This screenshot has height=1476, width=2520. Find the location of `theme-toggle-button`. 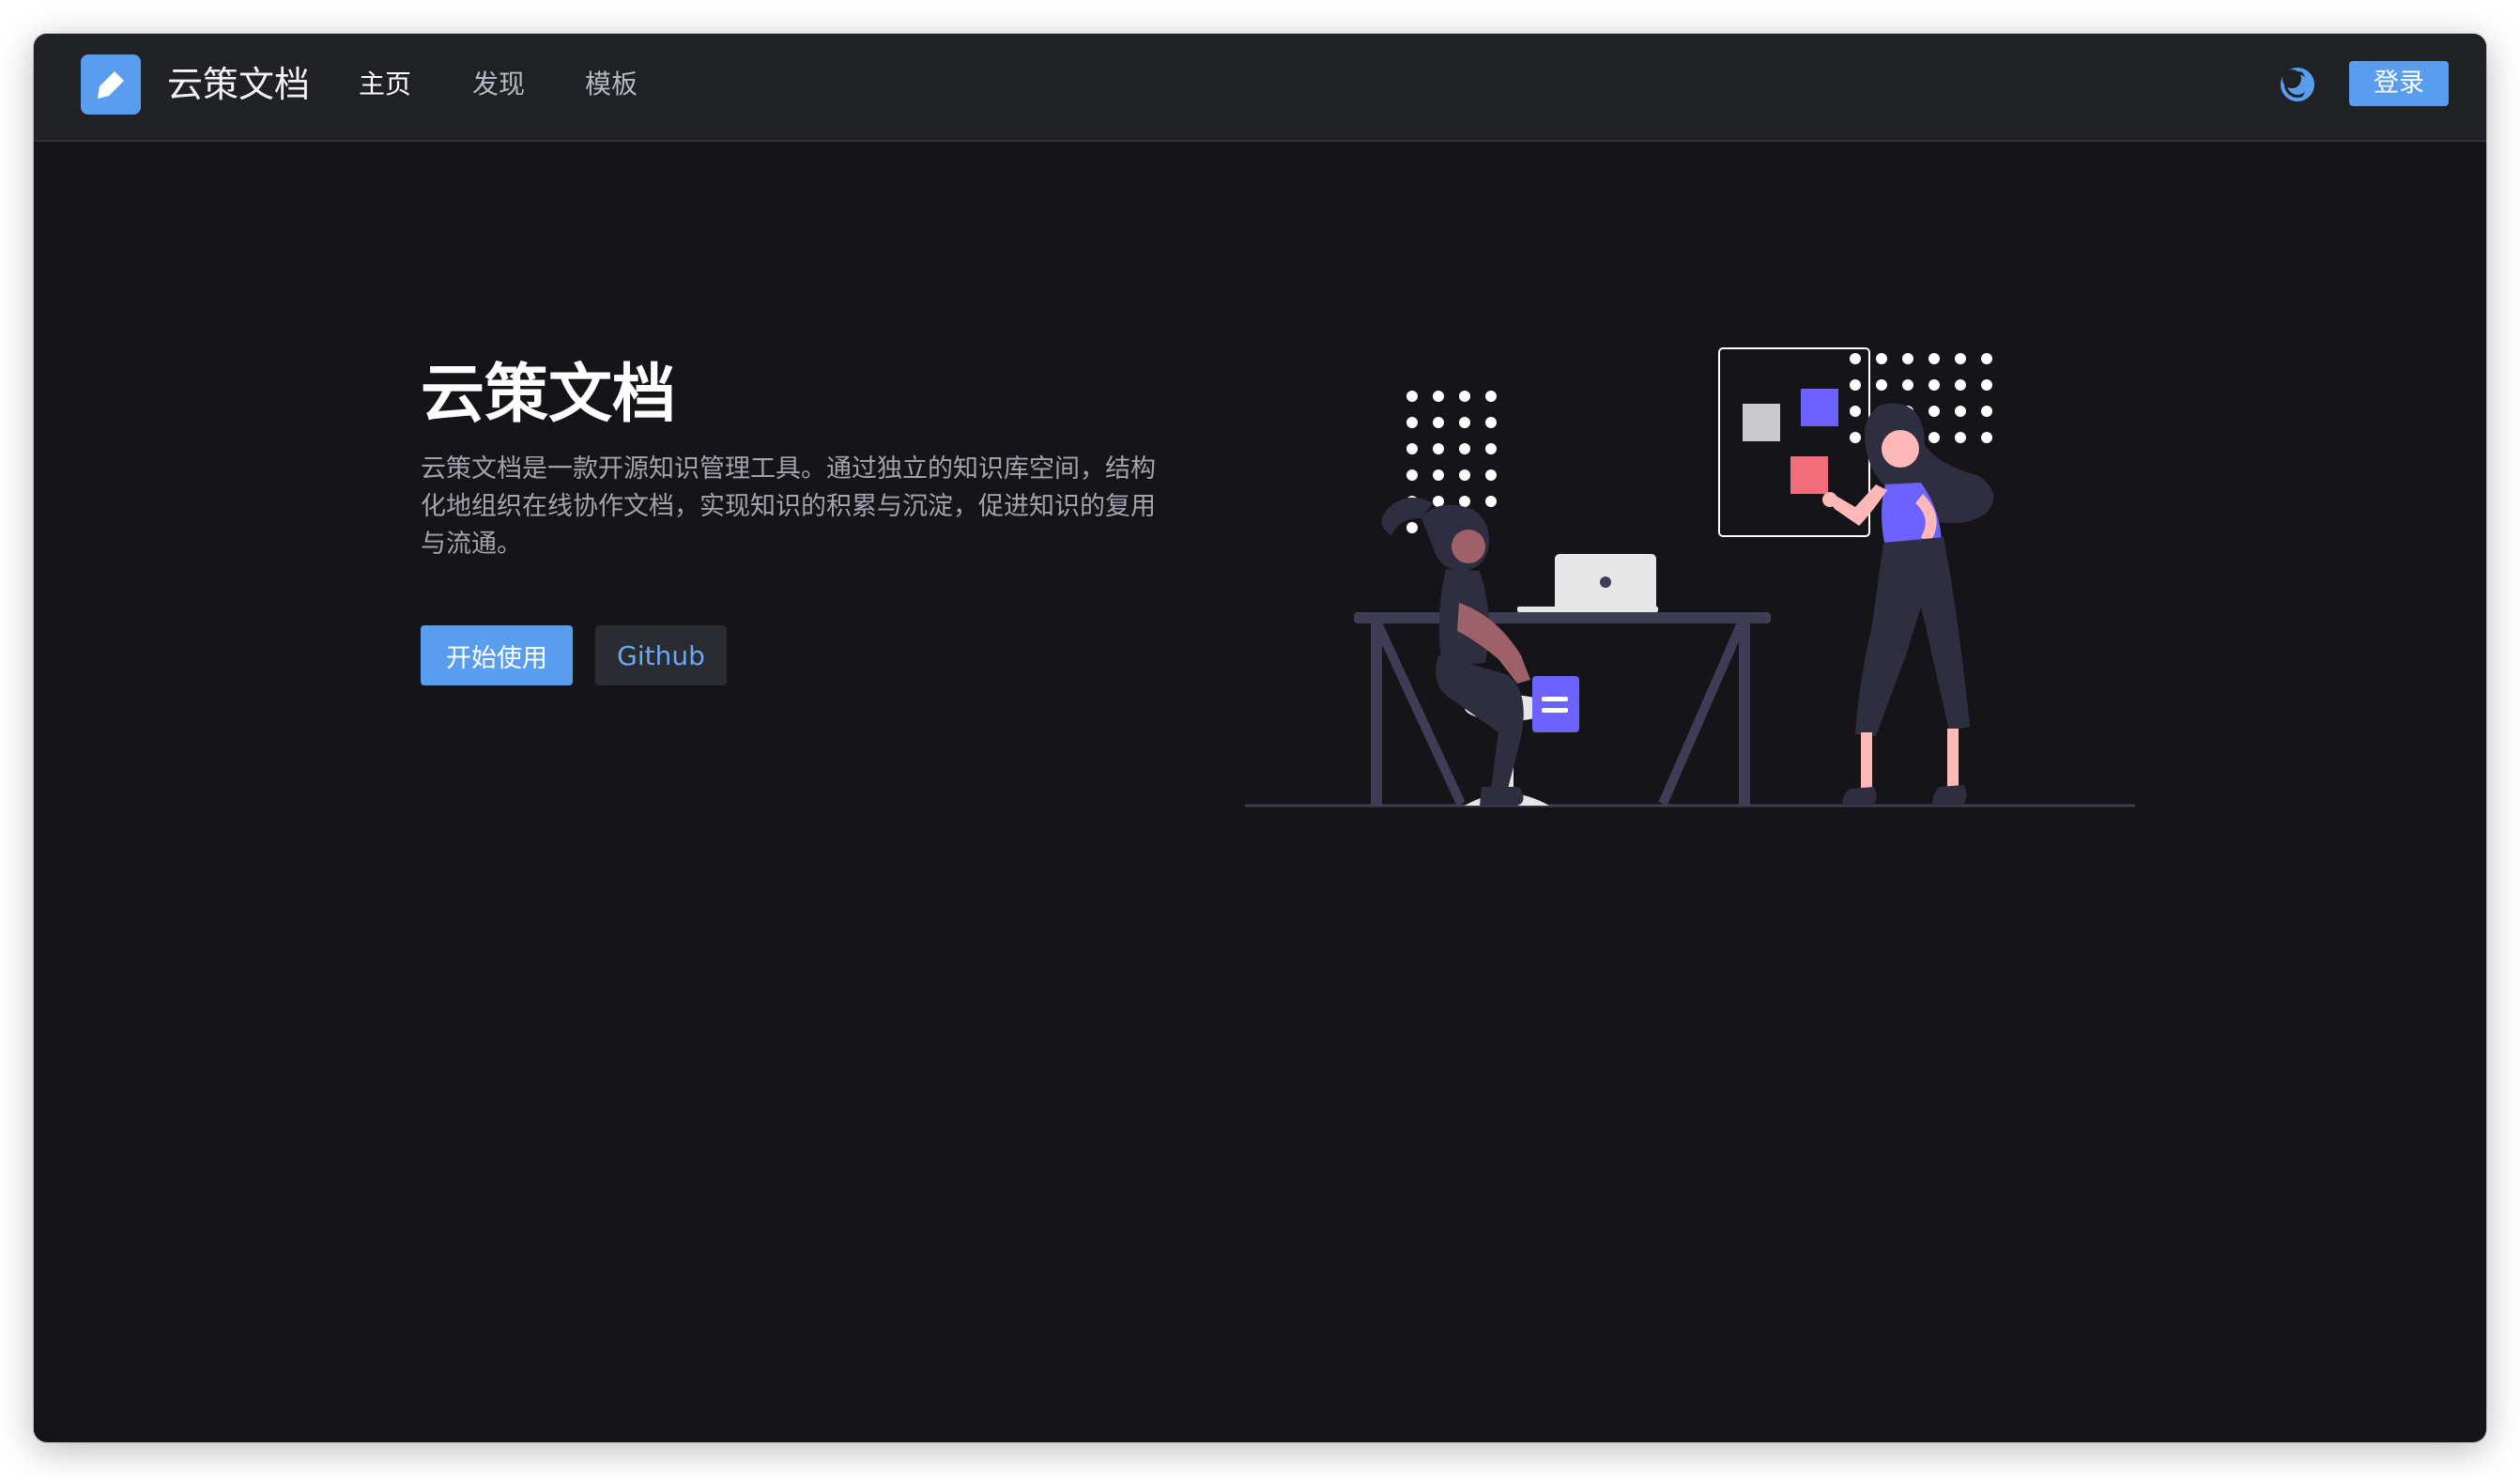

theme-toggle-button is located at coordinates (2297, 84).